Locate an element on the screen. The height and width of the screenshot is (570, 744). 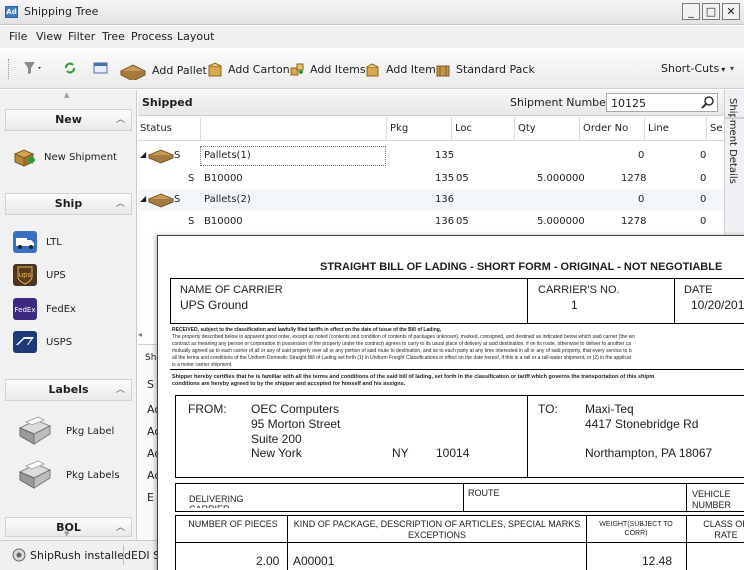
col-status: Status is located at coordinates (156, 128).